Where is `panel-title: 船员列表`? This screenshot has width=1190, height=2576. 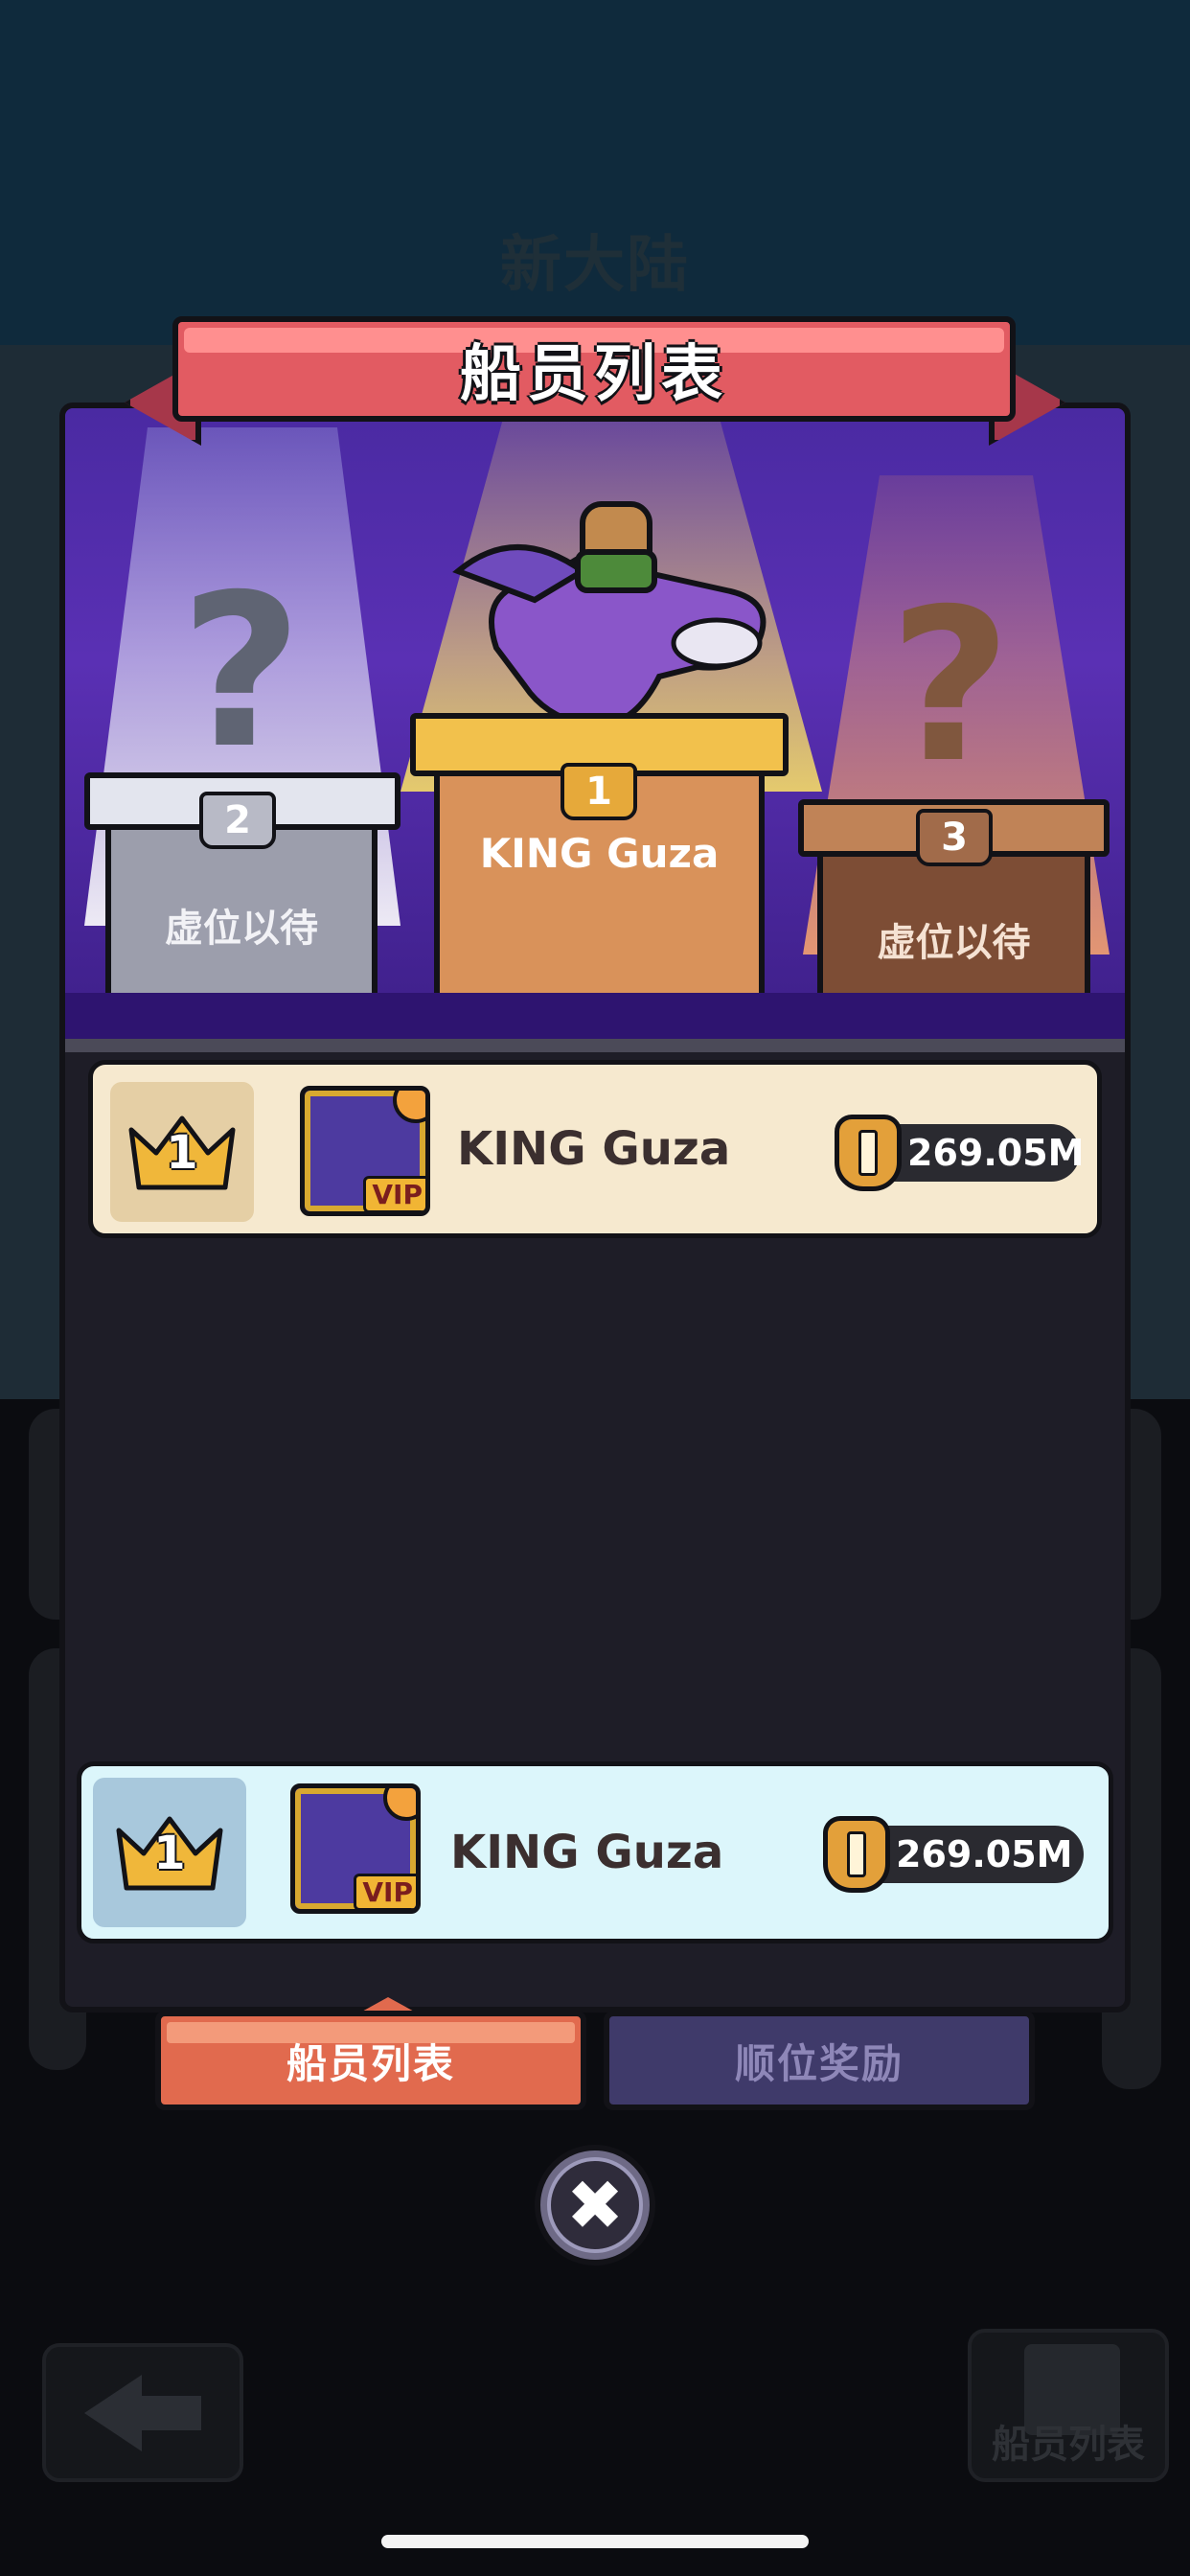
panel-title: 船员列表 is located at coordinates (594, 374).